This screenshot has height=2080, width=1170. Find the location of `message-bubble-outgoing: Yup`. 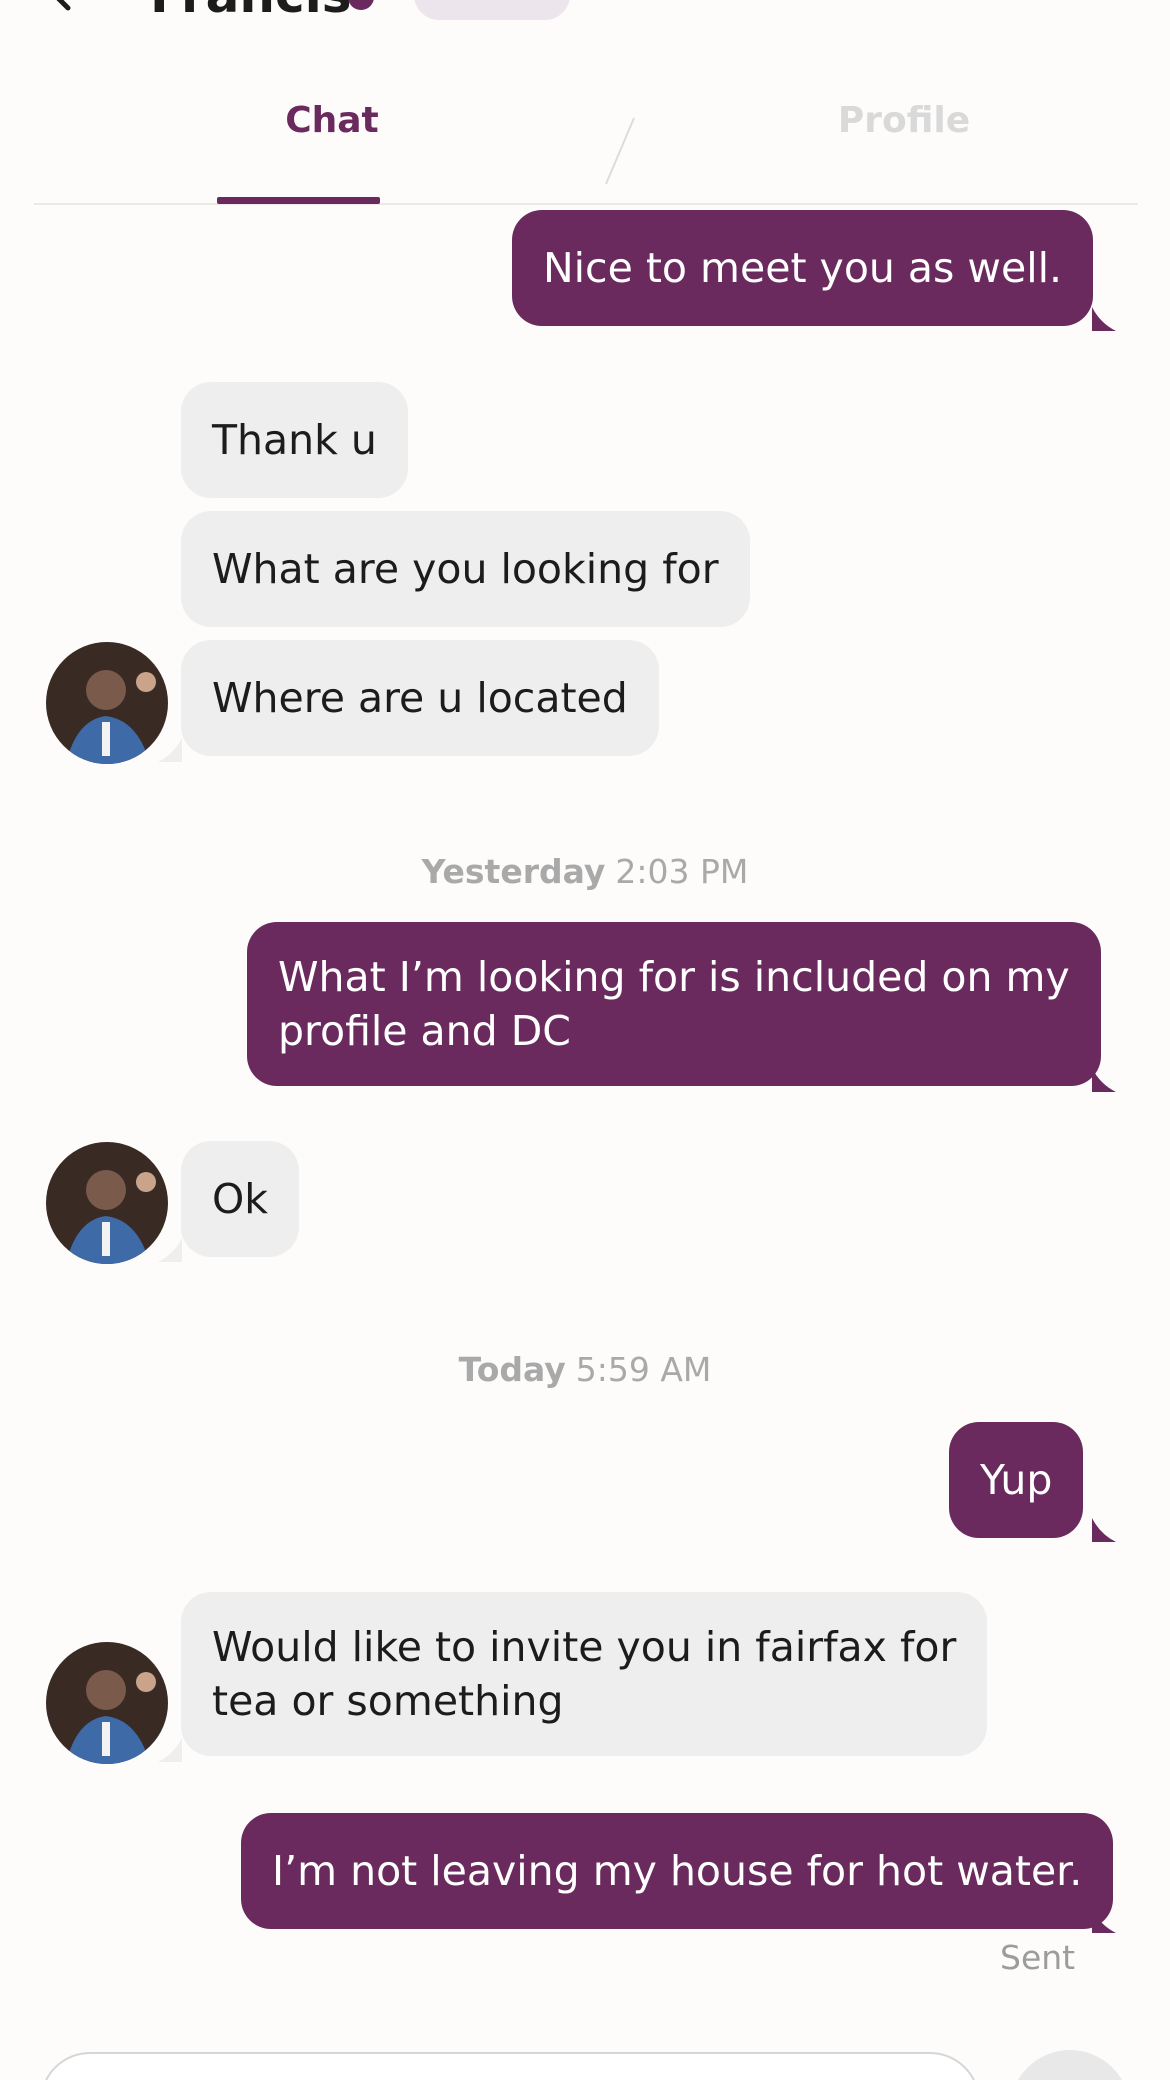

message-bubble-outgoing: Yup is located at coordinates (1016, 1480).